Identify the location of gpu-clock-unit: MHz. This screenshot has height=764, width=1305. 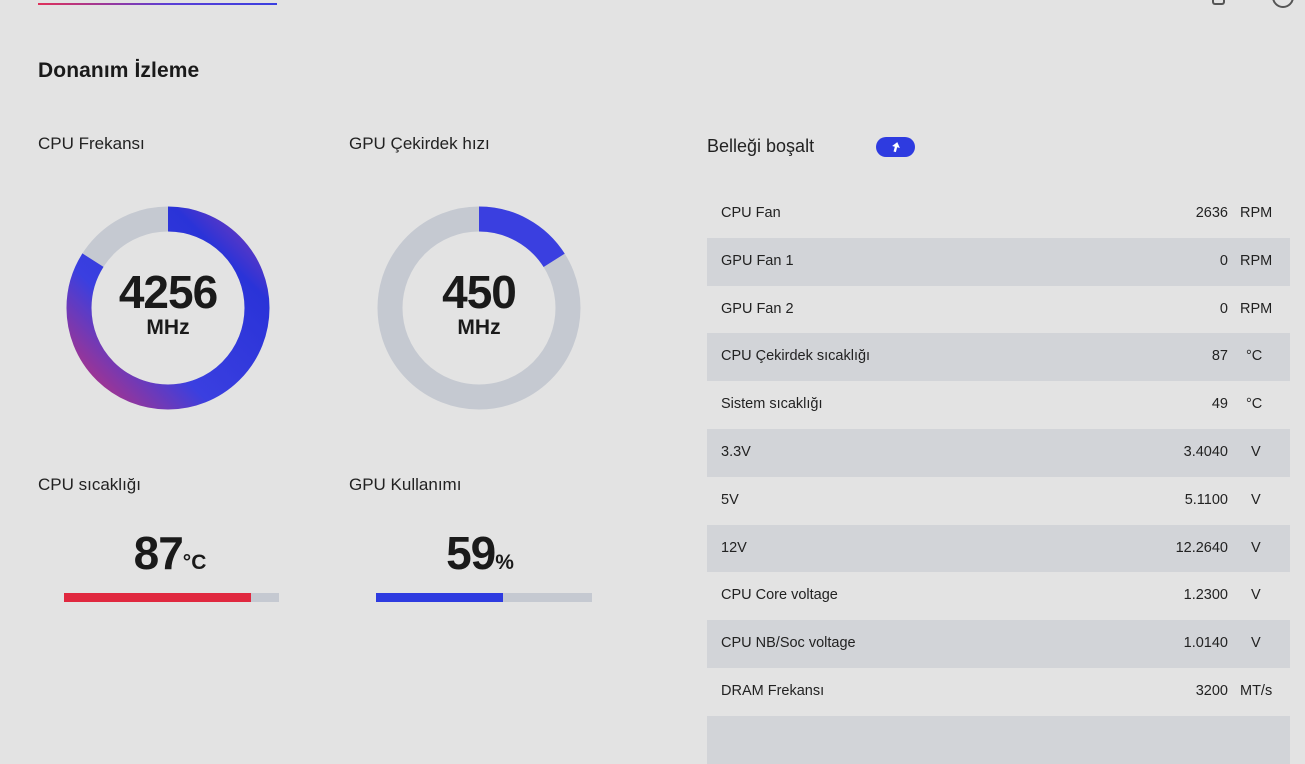
(479, 327).